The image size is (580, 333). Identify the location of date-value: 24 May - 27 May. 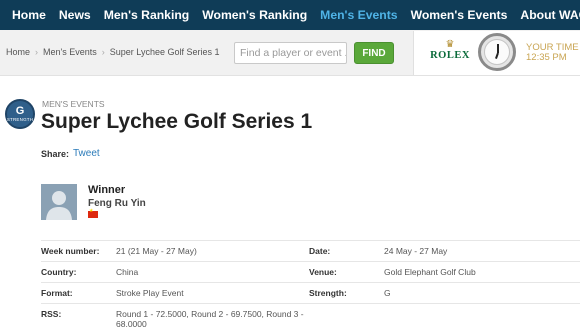
(416, 251).